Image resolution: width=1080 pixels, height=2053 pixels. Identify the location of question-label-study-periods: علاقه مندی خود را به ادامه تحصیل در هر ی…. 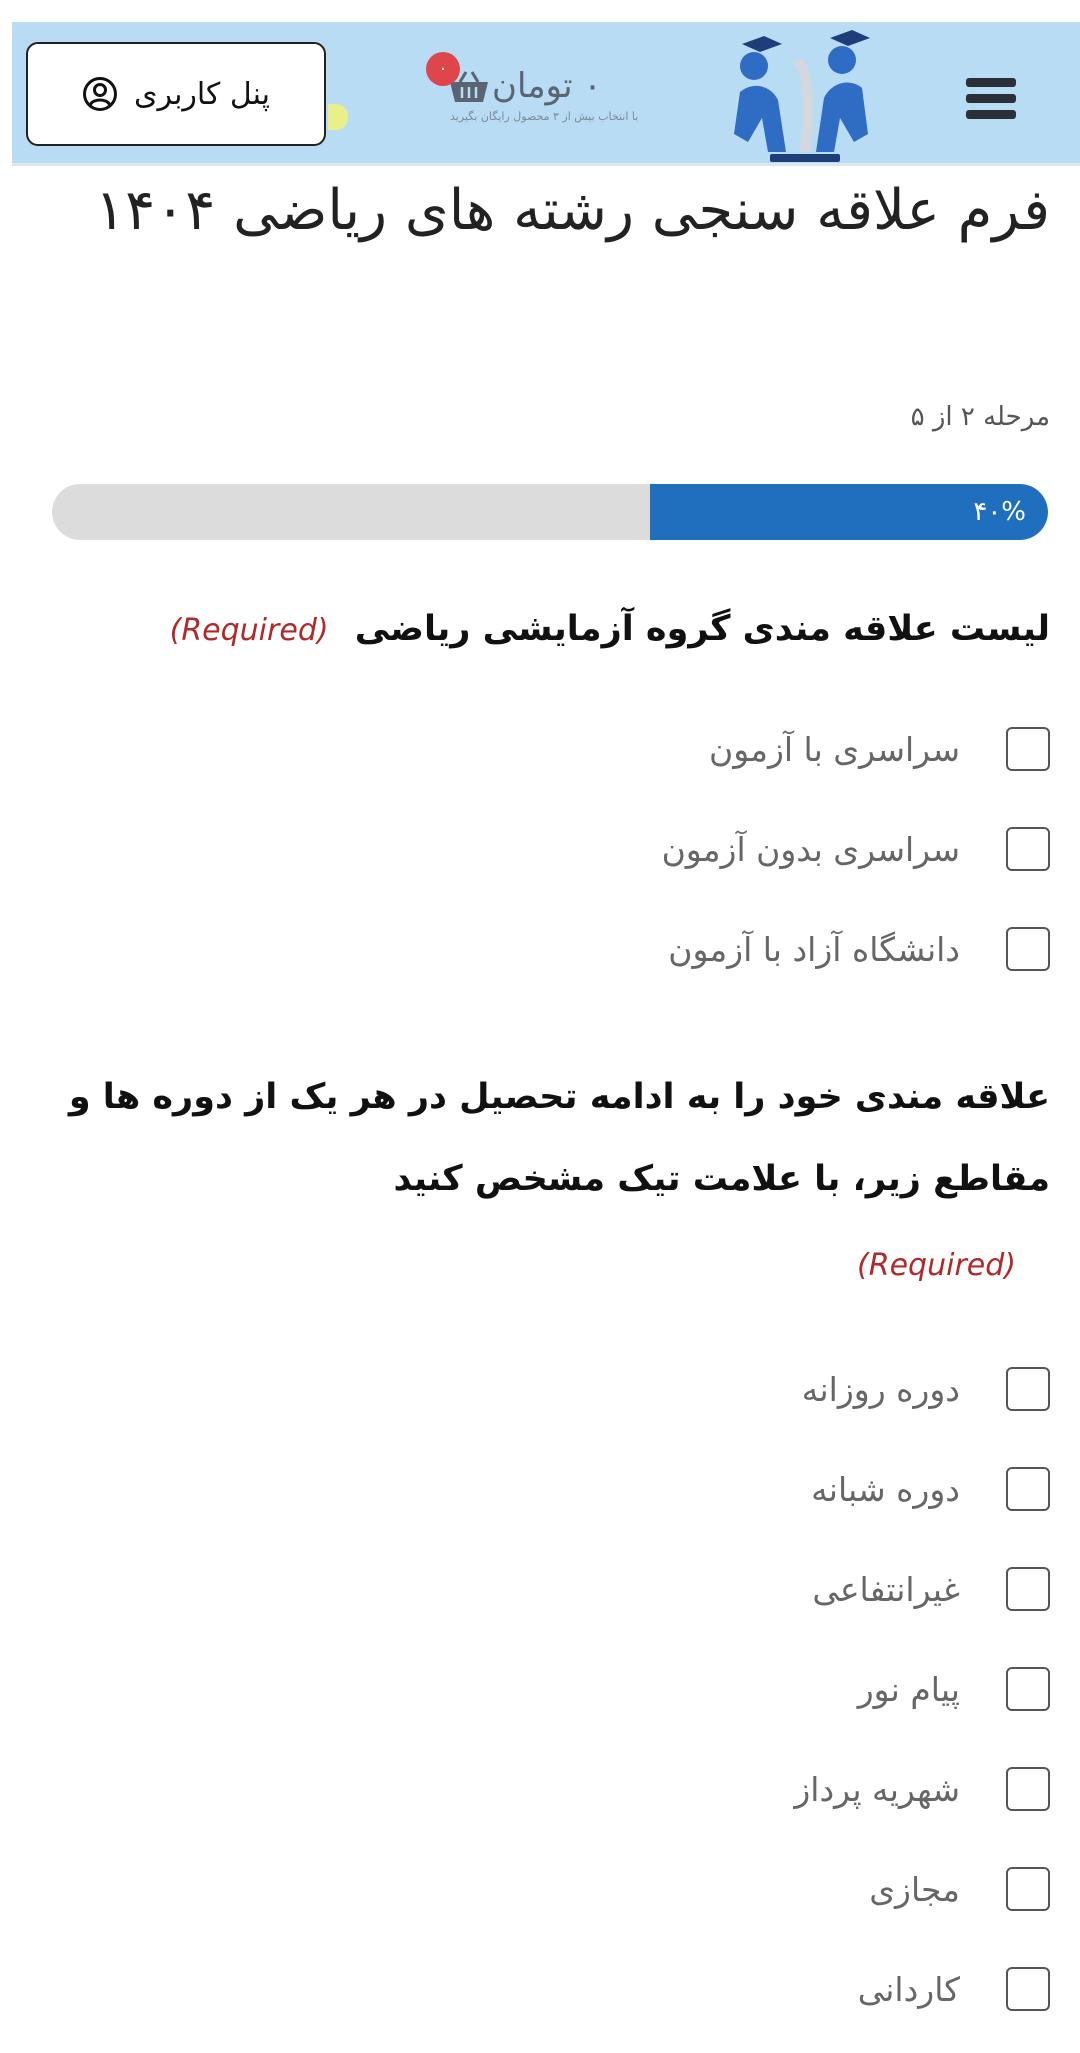
(559, 1138).